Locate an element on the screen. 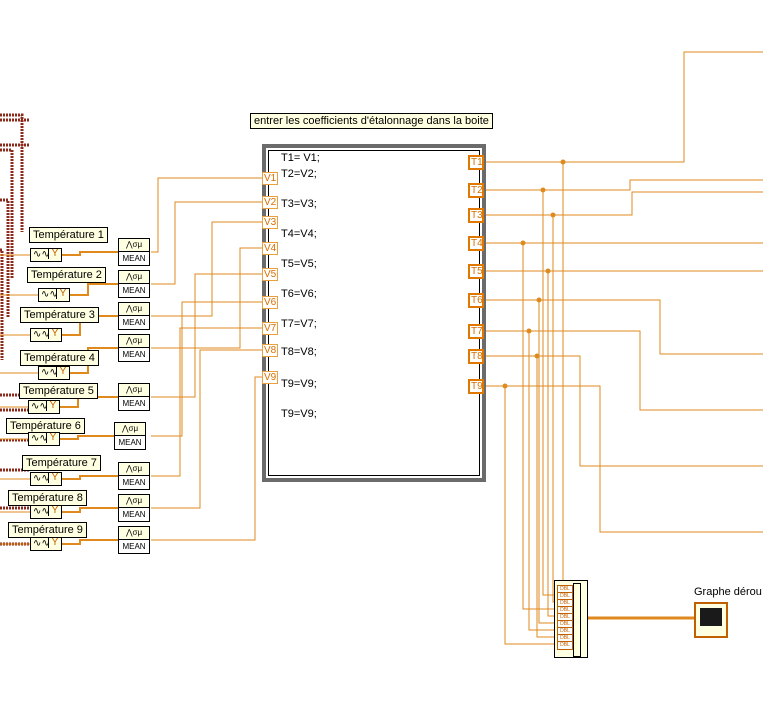 The height and width of the screenshot is (717, 763). mean-to-v8-wire is located at coordinates (206, 429).